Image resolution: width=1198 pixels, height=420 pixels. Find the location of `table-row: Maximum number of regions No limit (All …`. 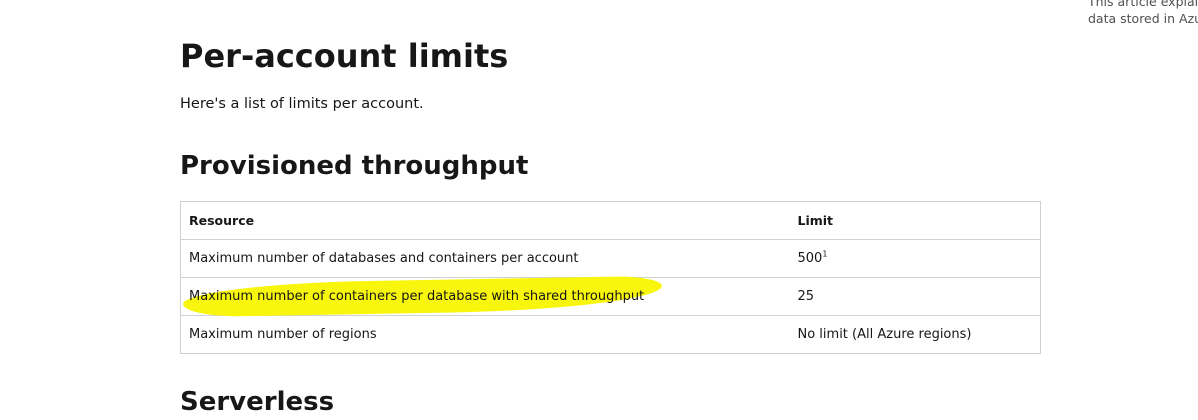

table-row: Maximum number of regions No limit (All … is located at coordinates (610, 334).